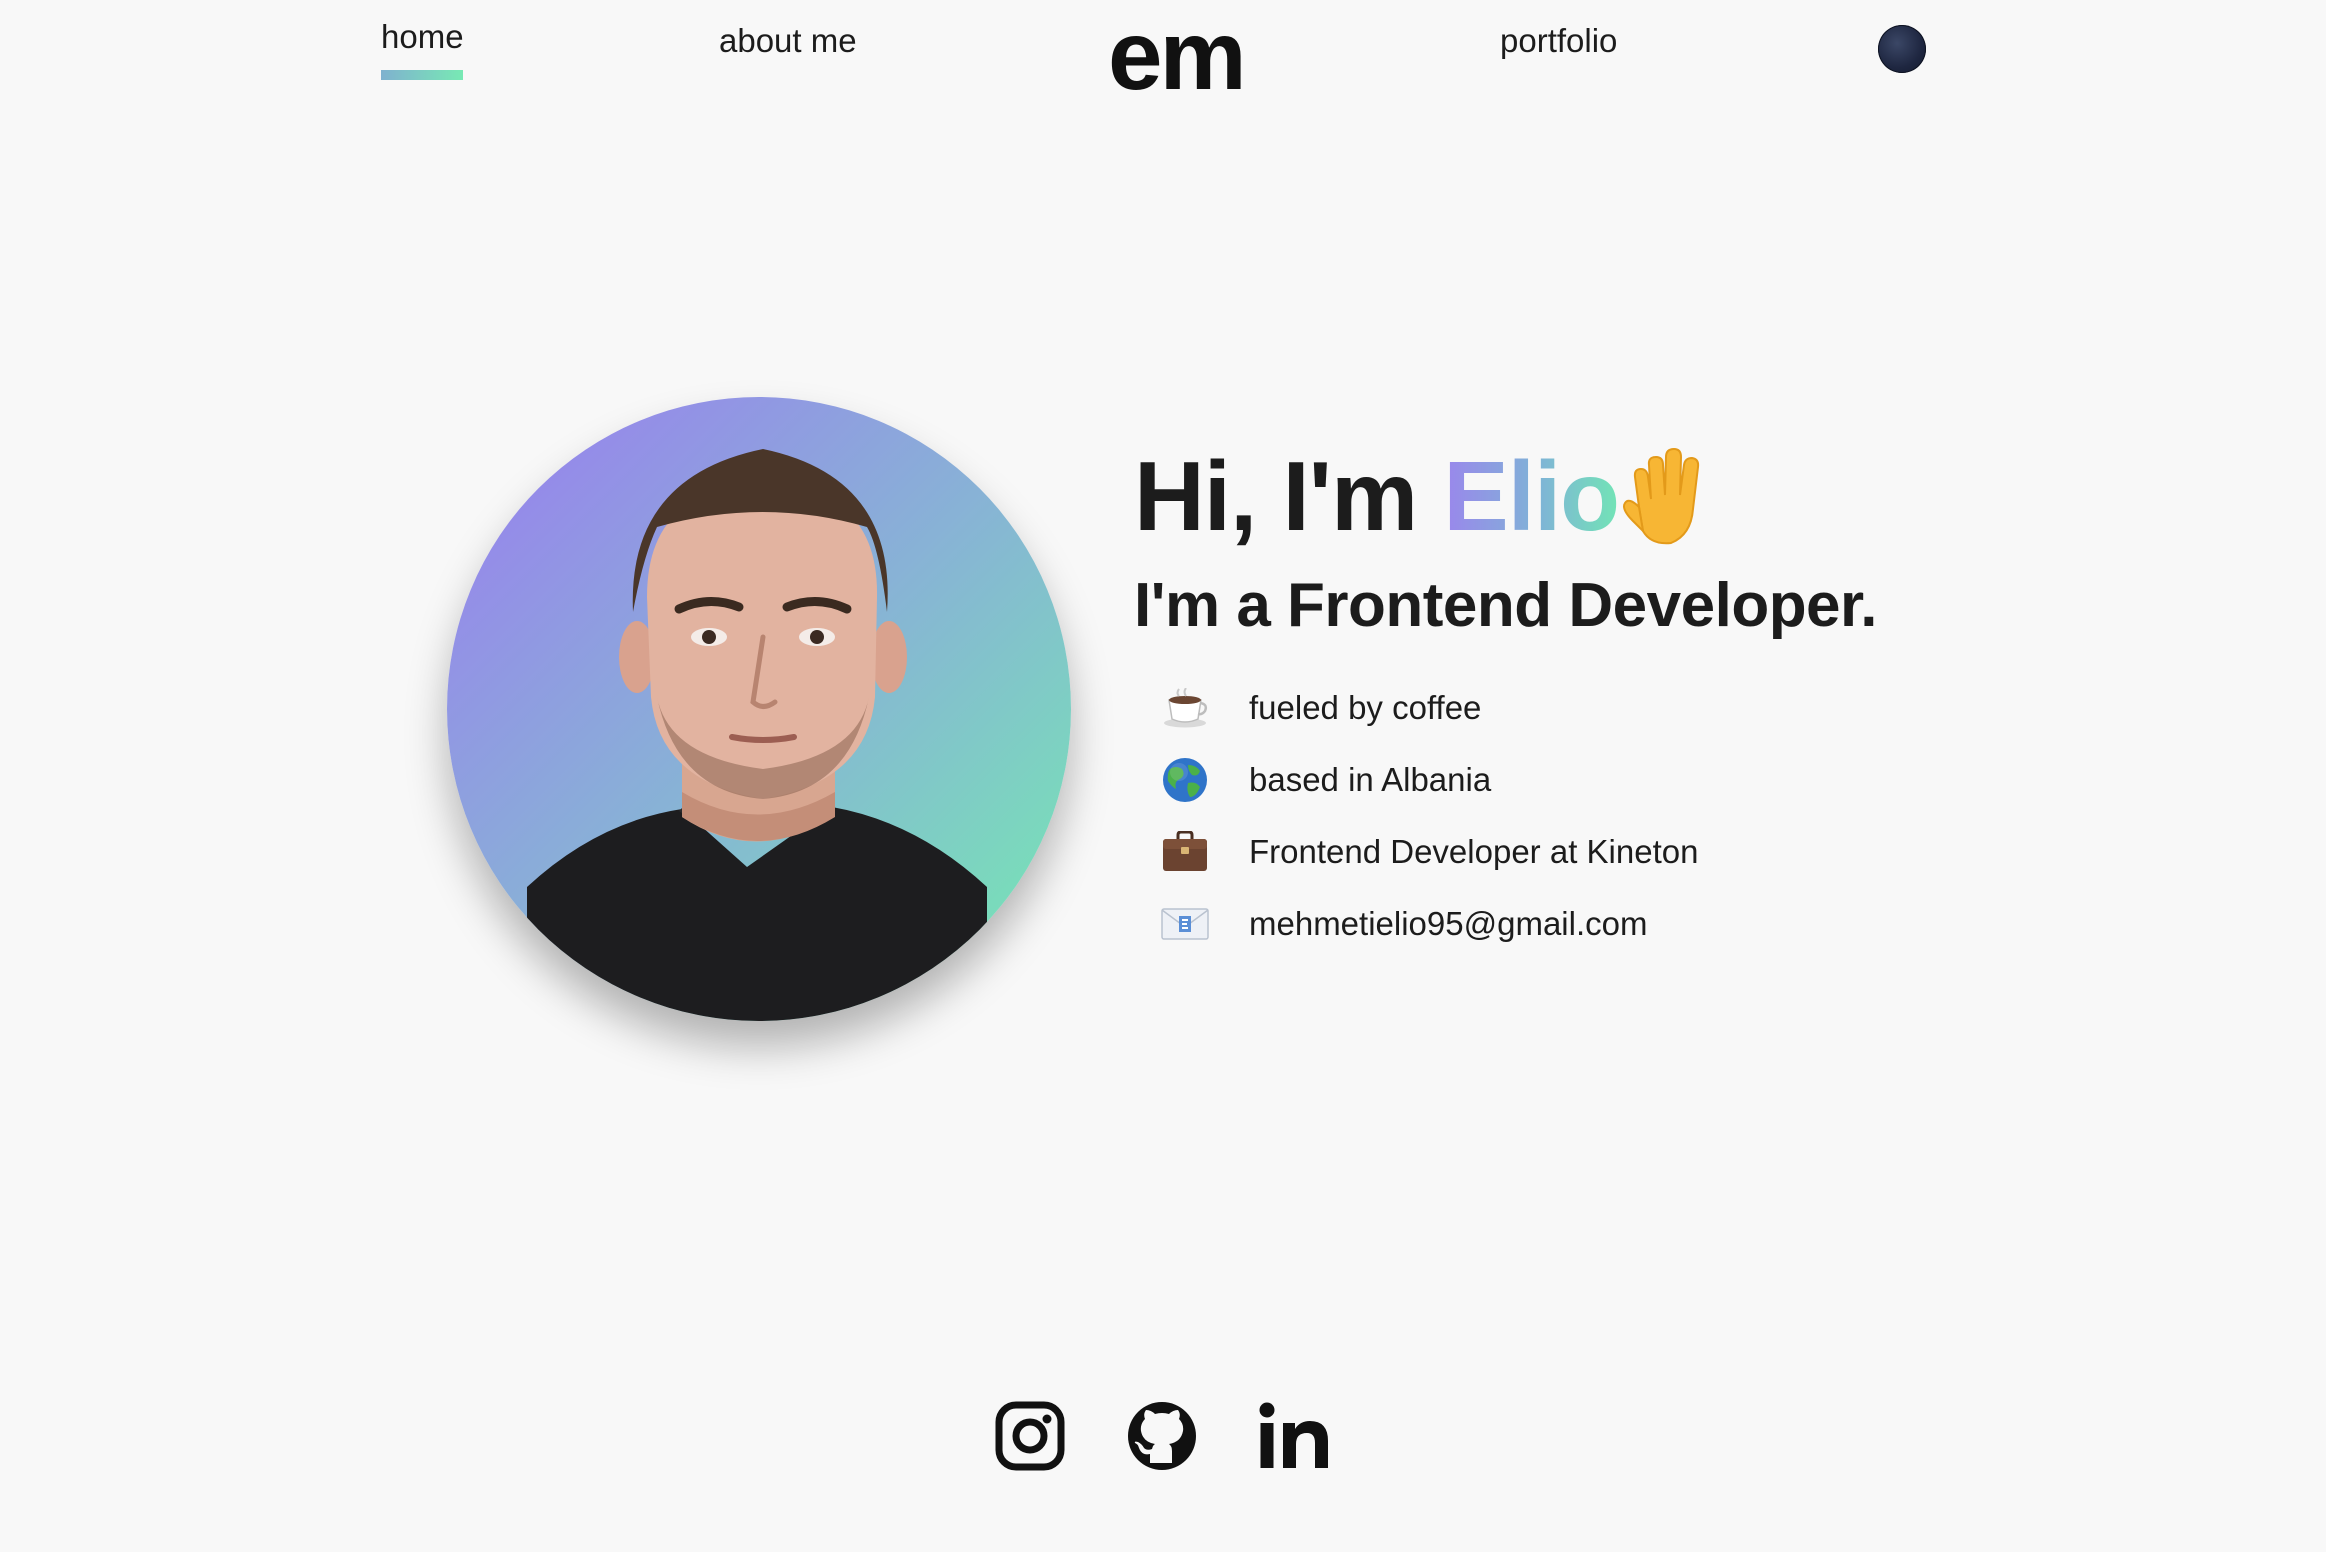 Image resolution: width=2326 pixels, height=1552 pixels. What do you see at coordinates (757, 735) in the screenshot?
I see `avatar-portrait-illustration` at bounding box center [757, 735].